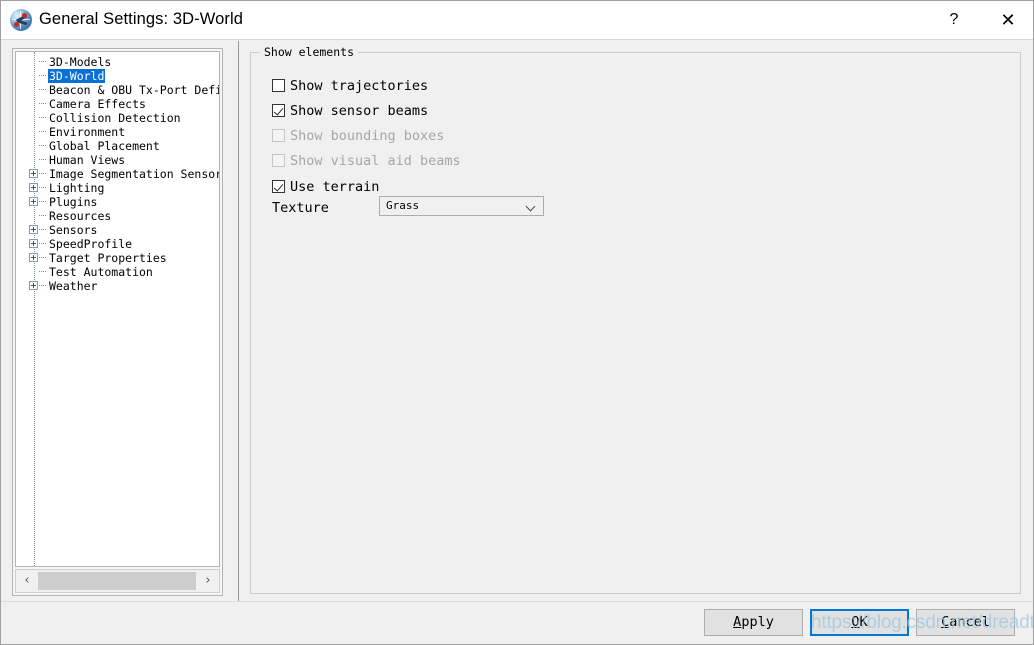 This screenshot has height=645, width=1034. What do you see at coordinates (87, 160) in the screenshot?
I see `tree-item-label: Human Views` at bounding box center [87, 160].